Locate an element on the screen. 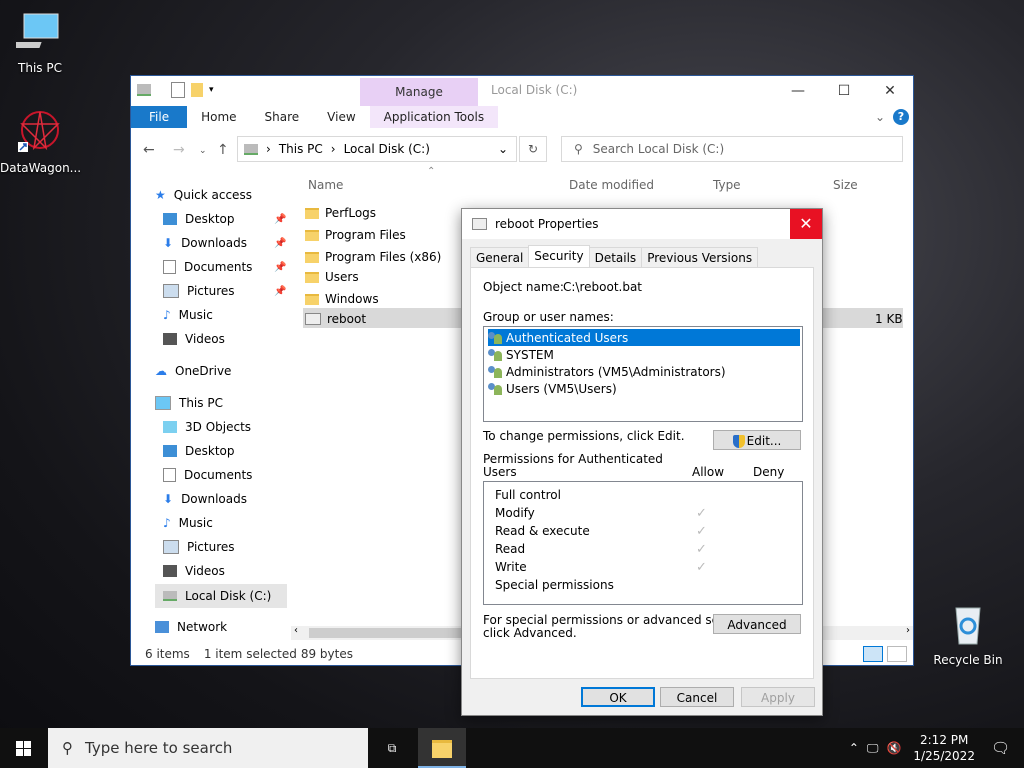 The width and height of the screenshot is (1024, 768). nav-3d-objects: 3D Objects is located at coordinates (207, 427).